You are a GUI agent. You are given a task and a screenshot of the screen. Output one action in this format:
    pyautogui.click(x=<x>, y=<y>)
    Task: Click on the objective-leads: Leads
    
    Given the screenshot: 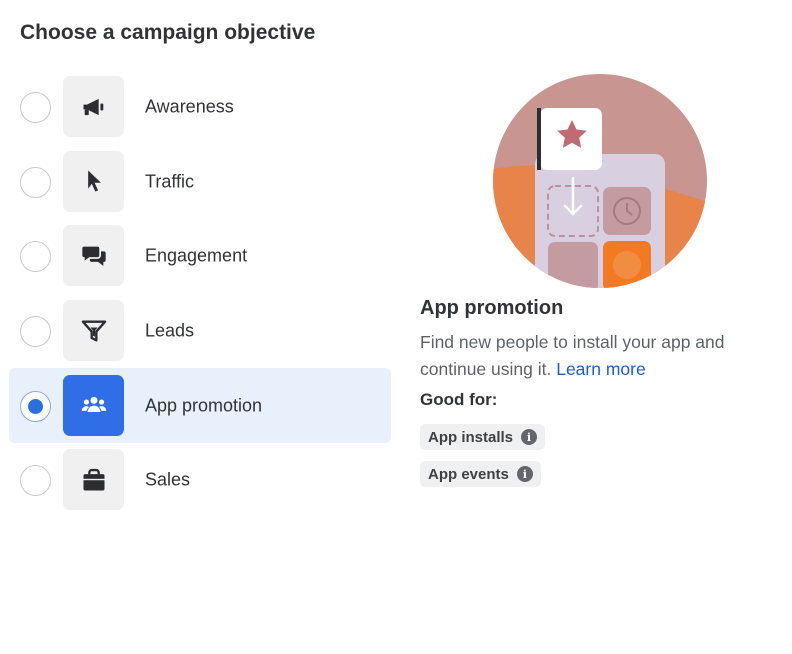 What is the action you would take?
    pyautogui.click(x=200, y=331)
    